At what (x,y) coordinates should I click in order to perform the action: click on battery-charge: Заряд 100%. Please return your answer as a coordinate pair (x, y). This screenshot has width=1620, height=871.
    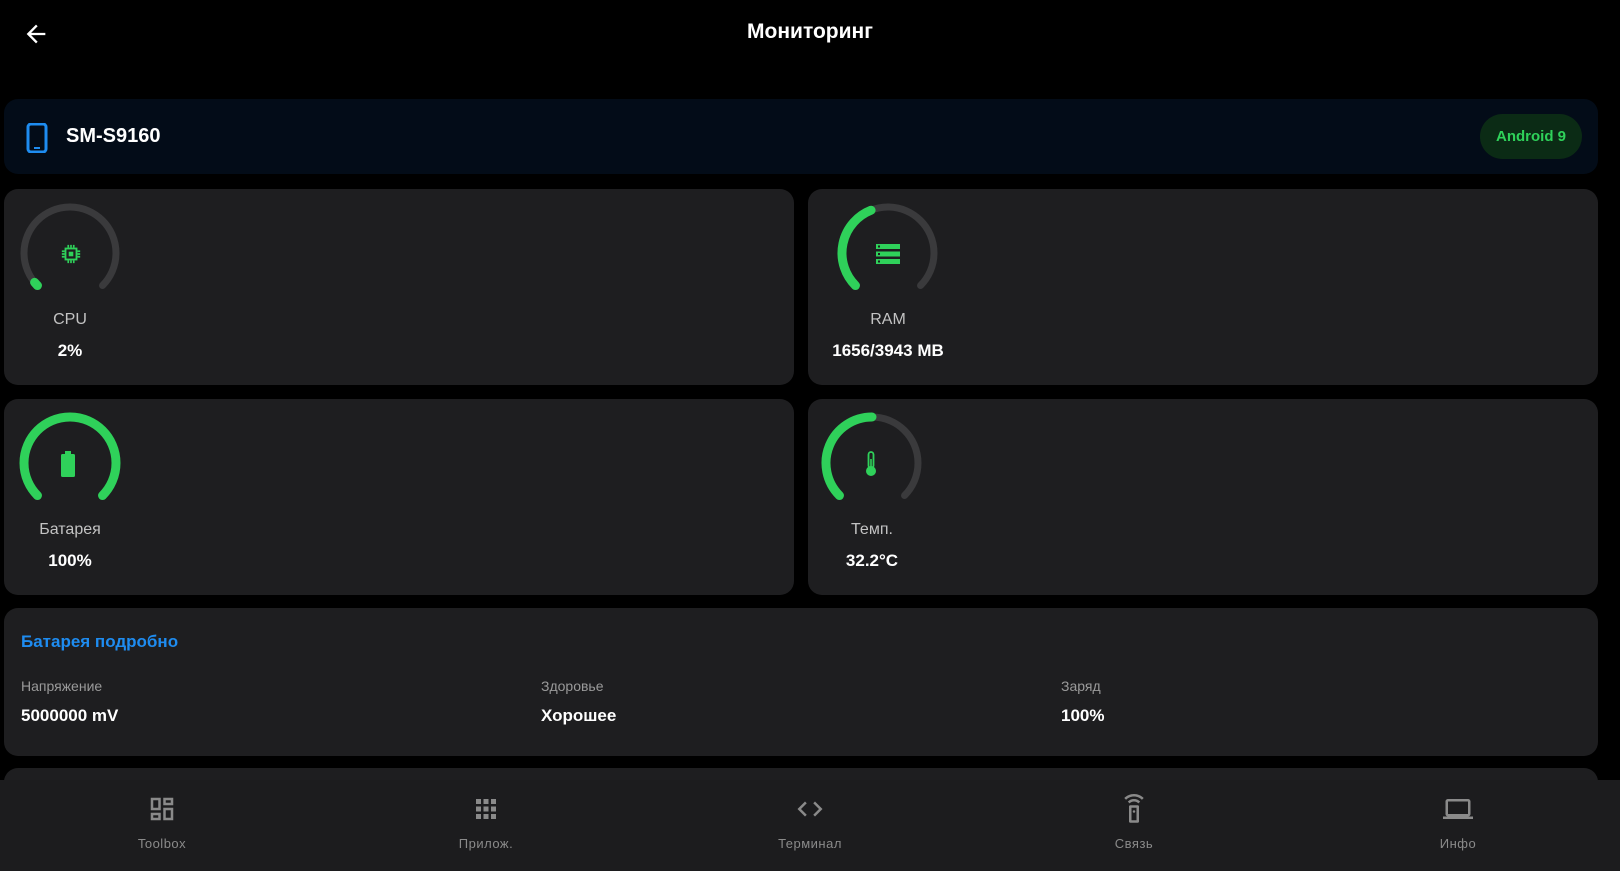
    Looking at the image, I should click on (1311, 702).